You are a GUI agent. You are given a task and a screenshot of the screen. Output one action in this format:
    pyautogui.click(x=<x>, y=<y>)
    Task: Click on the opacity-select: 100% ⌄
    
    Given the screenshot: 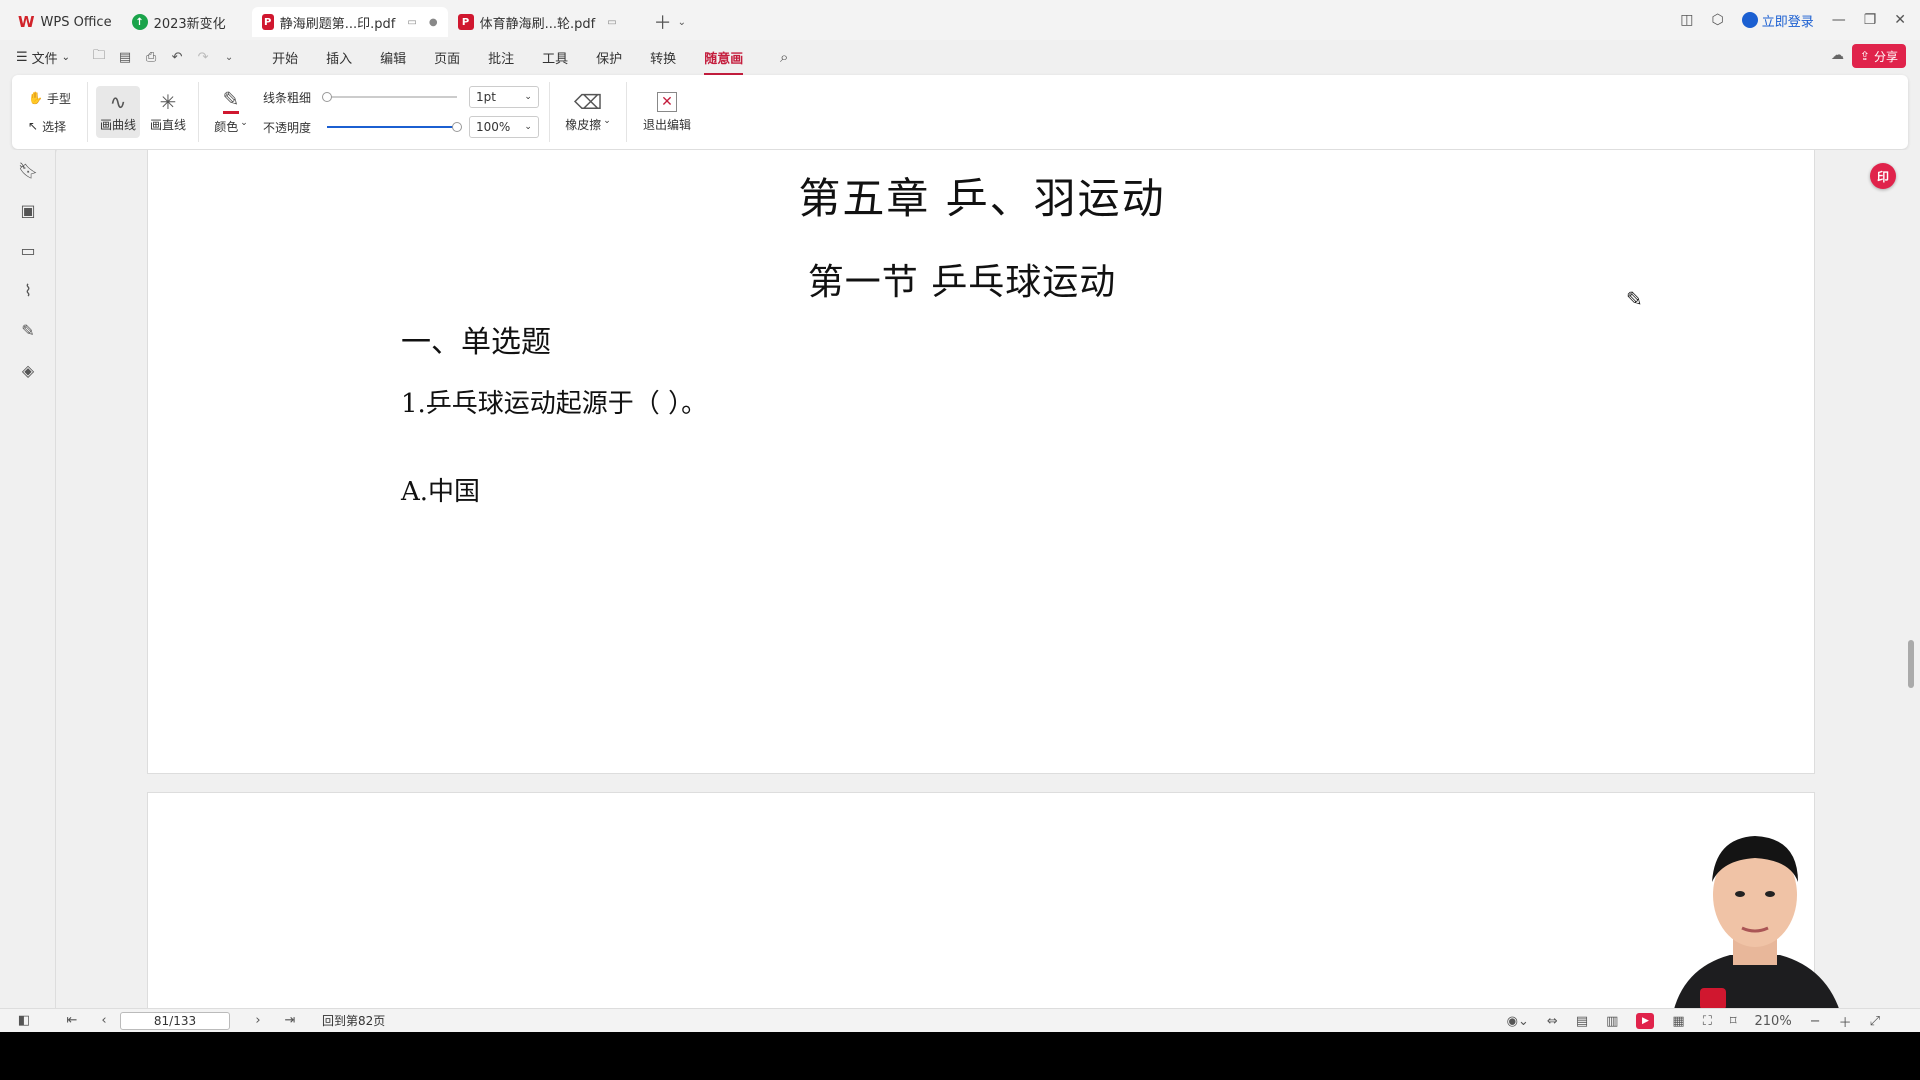 What is the action you would take?
    pyautogui.click(x=503, y=127)
    